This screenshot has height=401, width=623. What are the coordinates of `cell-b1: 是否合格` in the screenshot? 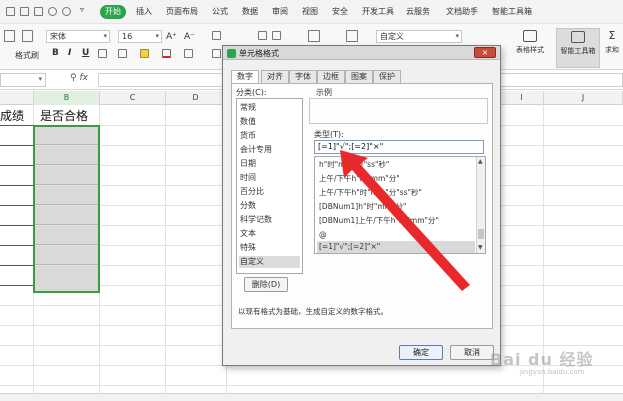 It's located at (64, 115).